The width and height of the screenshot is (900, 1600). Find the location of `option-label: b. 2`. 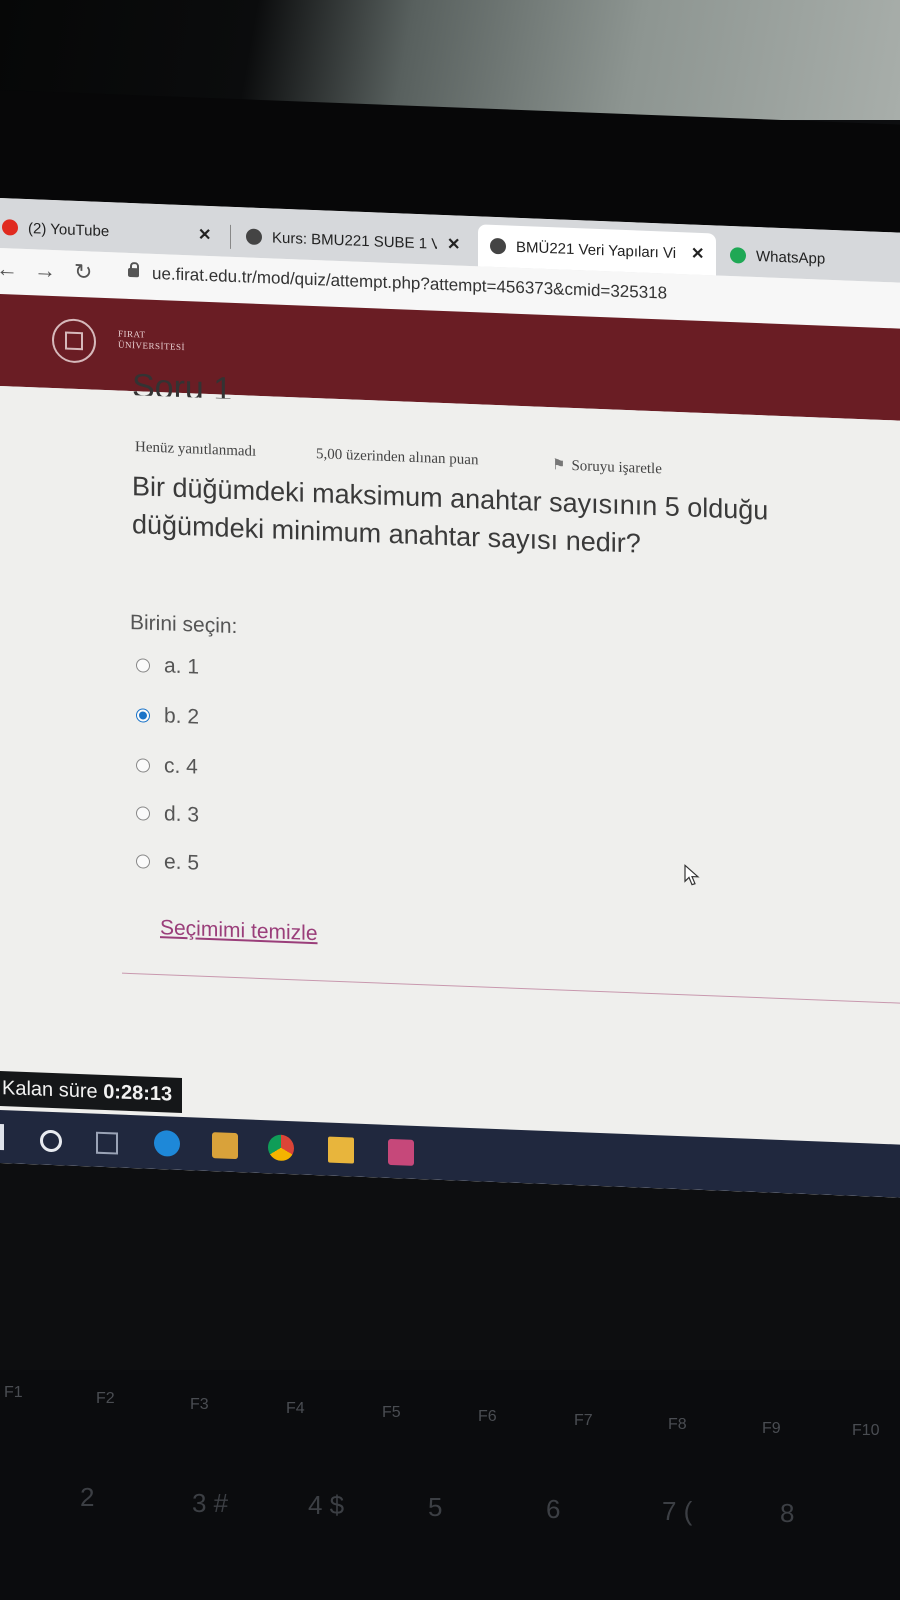

option-label: b. 2 is located at coordinates (182, 716).